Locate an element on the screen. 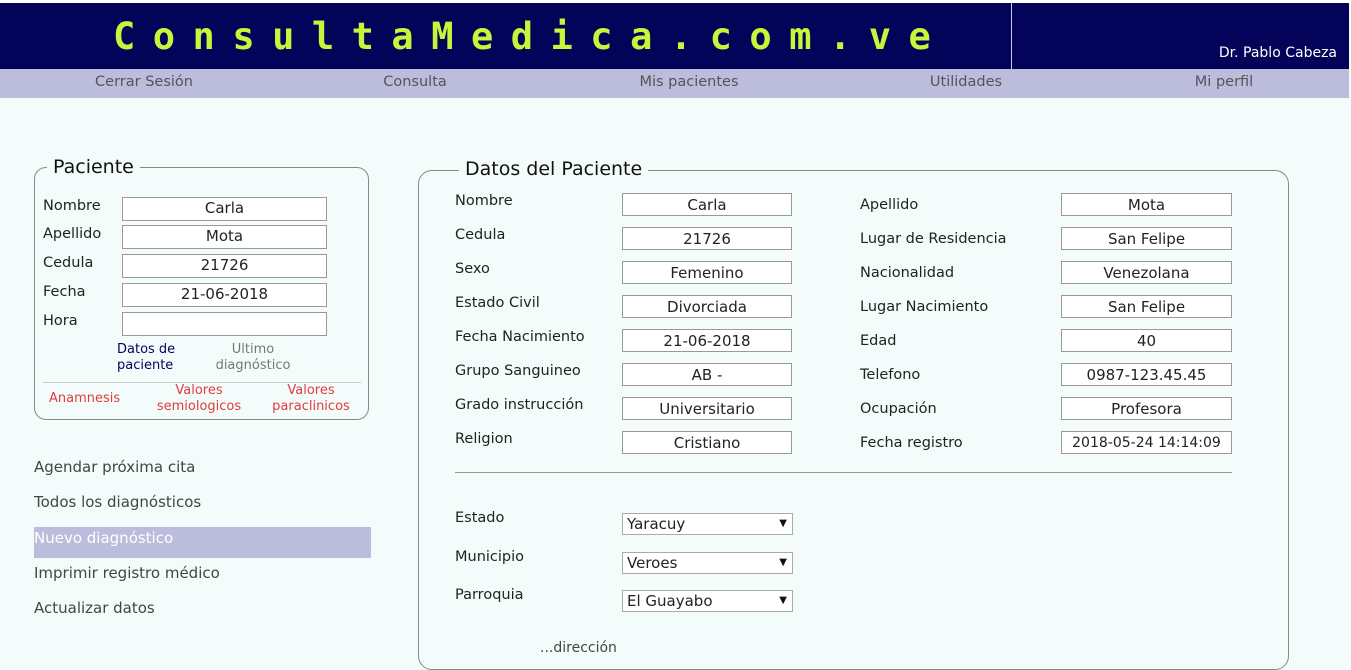 The image size is (1351, 670). datos-label-lugar-nacimiento: Lugar Nacimiento is located at coordinates (924, 307).